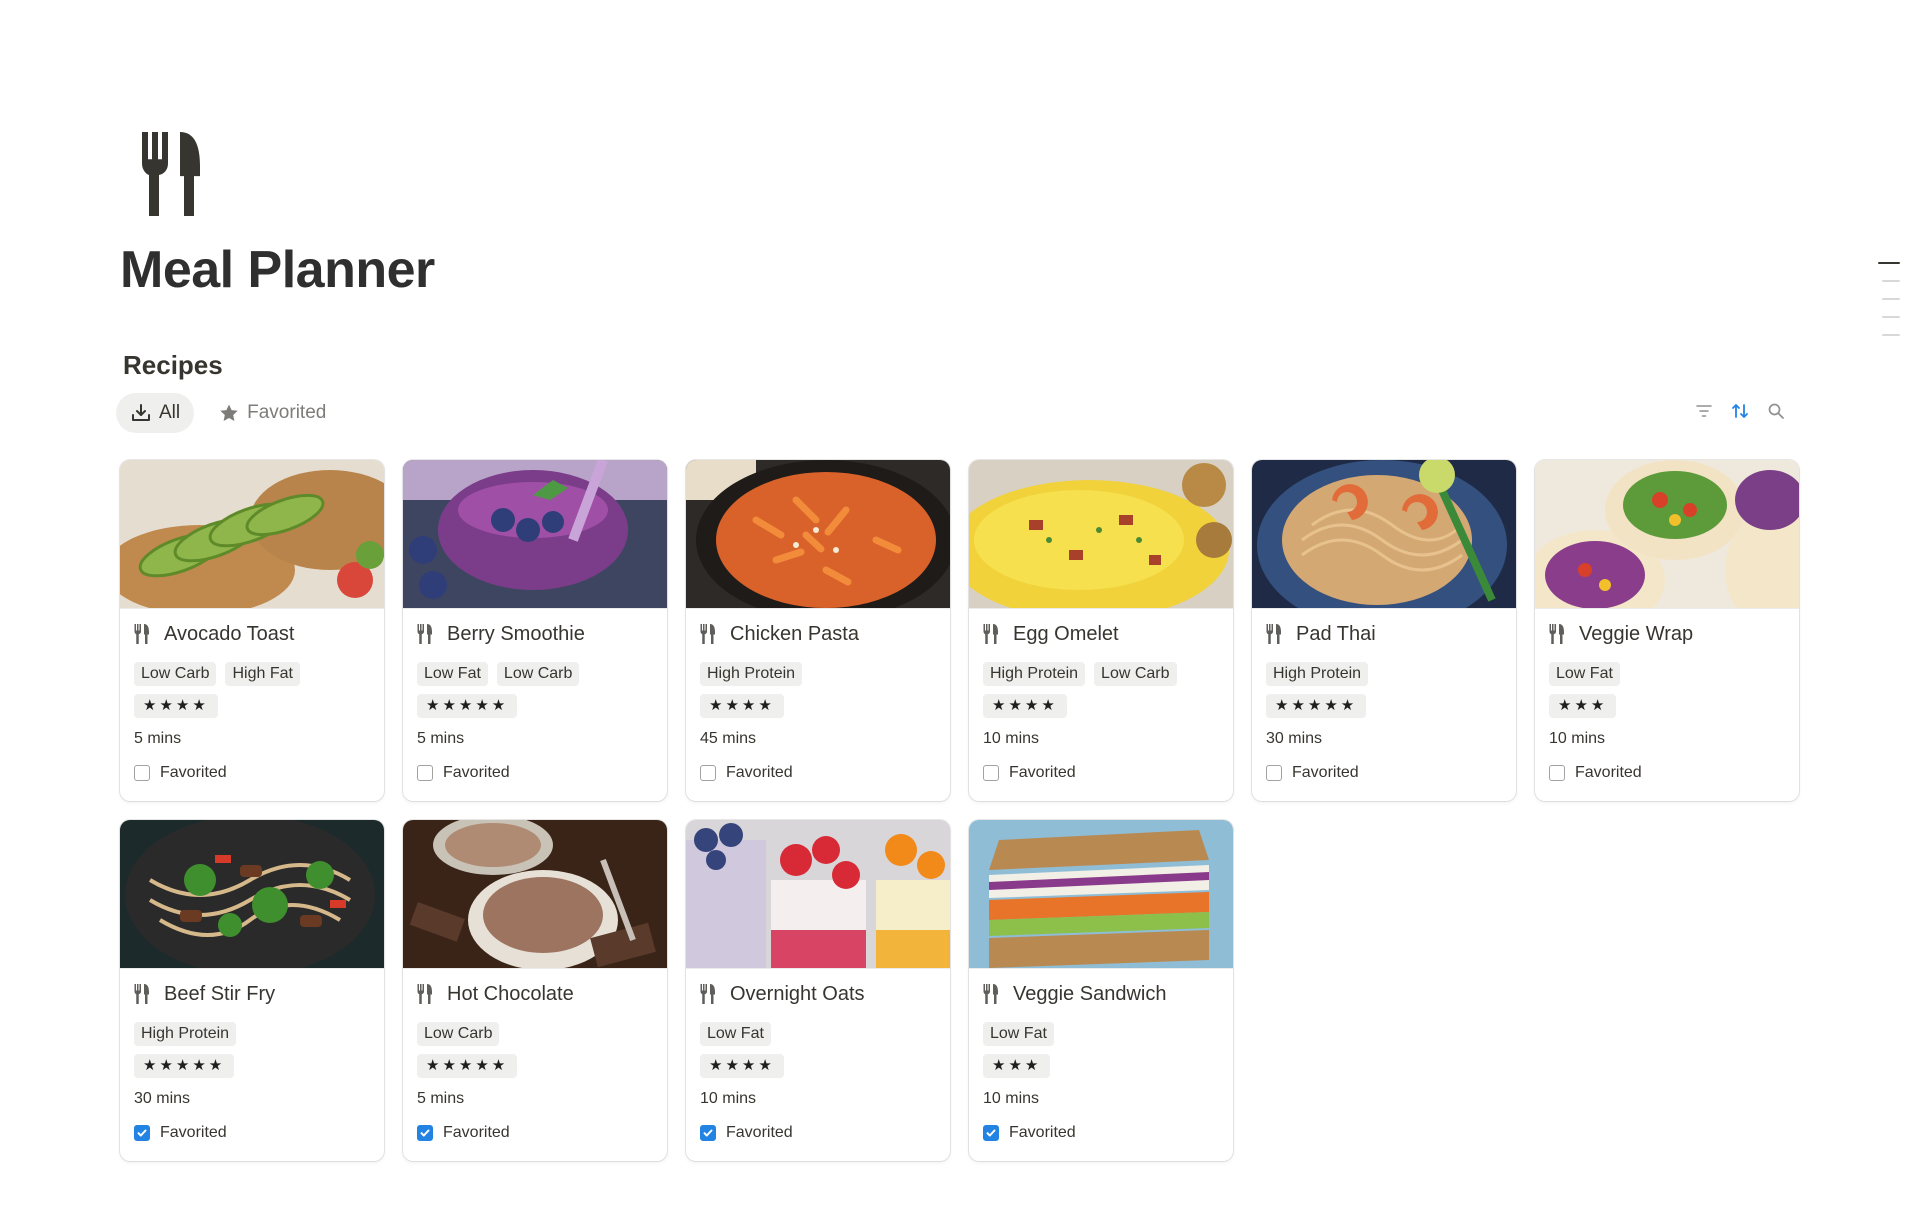 This screenshot has height=1210, width=1920. I want to click on diet-tags: Low Fat Low Carb, so click(535, 674).